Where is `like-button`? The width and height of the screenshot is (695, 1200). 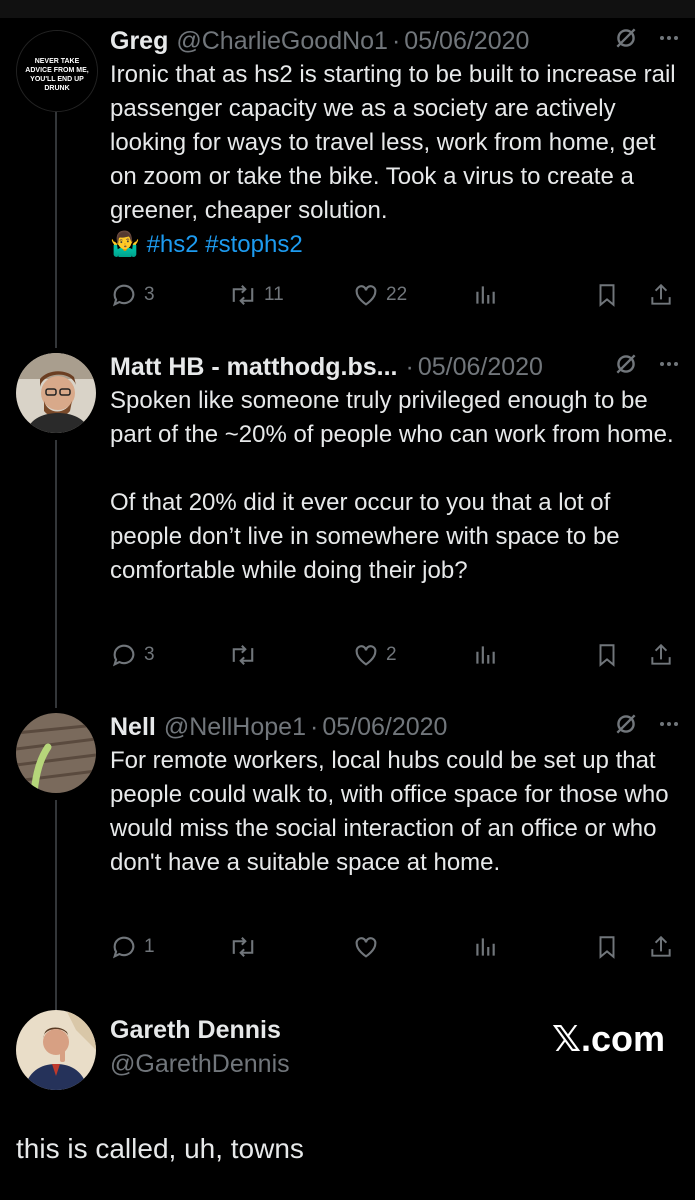
like-button is located at coordinates (369, 947).